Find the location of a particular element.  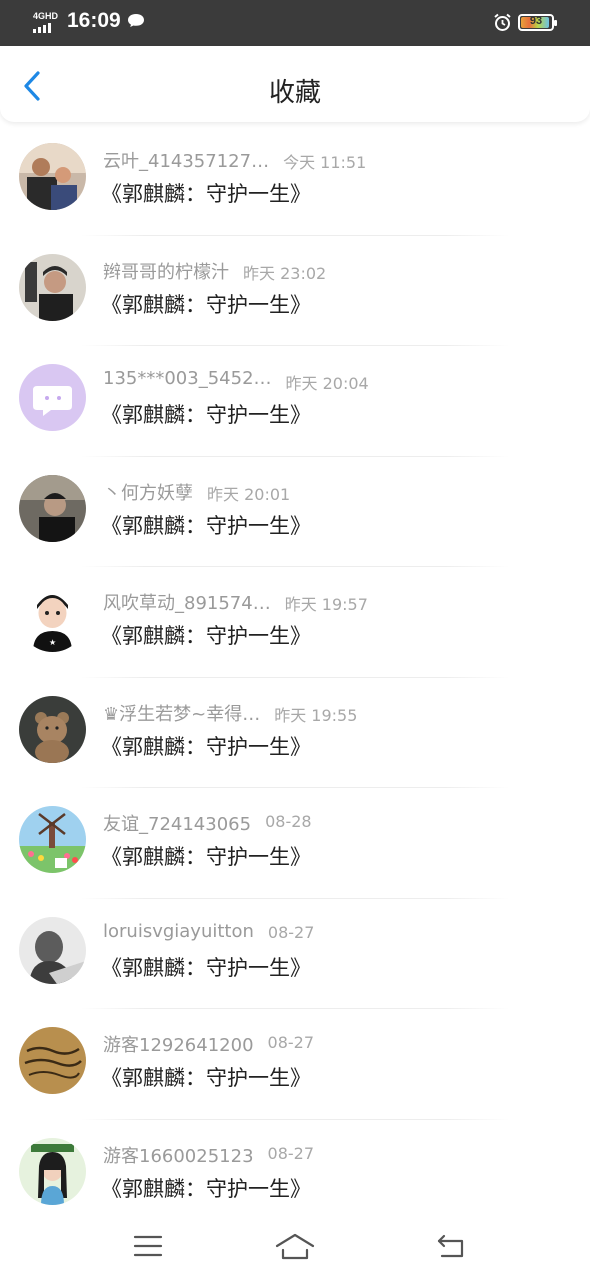

username: 友谊_724143065 is located at coordinates (177, 823).